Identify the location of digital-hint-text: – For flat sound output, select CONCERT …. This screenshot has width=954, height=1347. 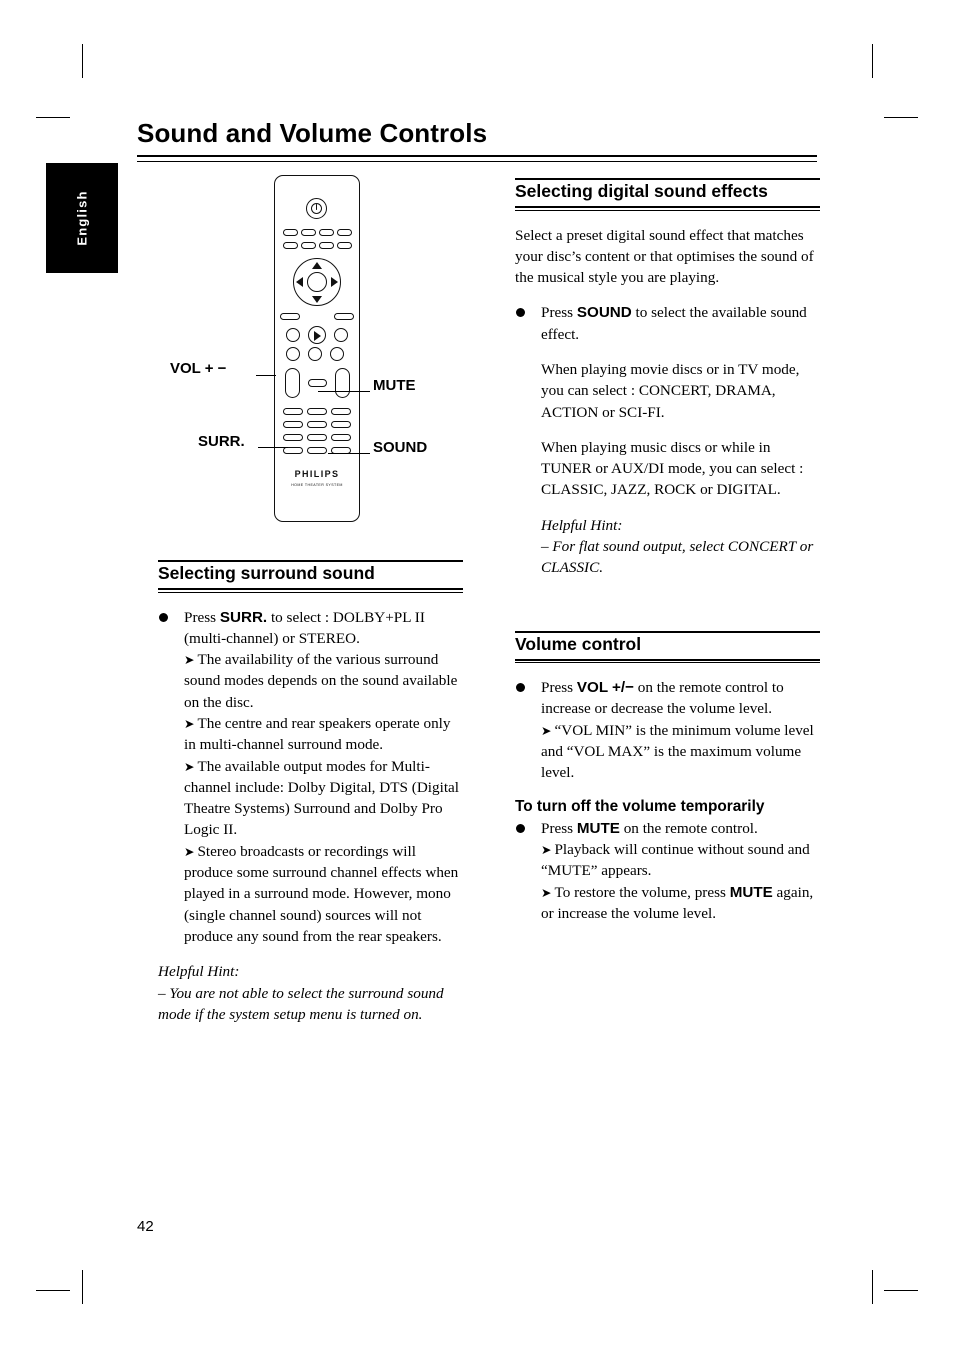
(677, 557).